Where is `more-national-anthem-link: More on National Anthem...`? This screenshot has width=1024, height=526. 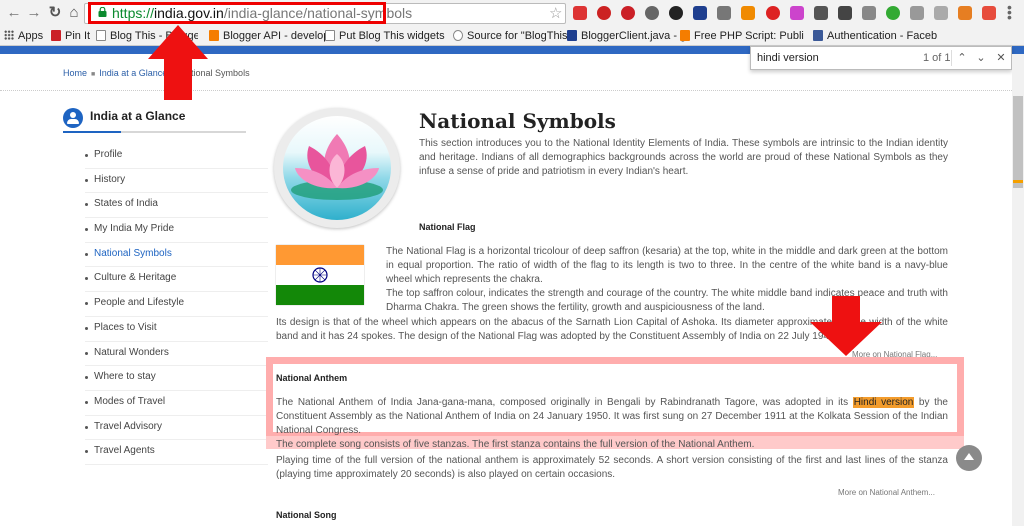 more-national-anthem-link: More on National Anthem... is located at coordinates (886, 492).